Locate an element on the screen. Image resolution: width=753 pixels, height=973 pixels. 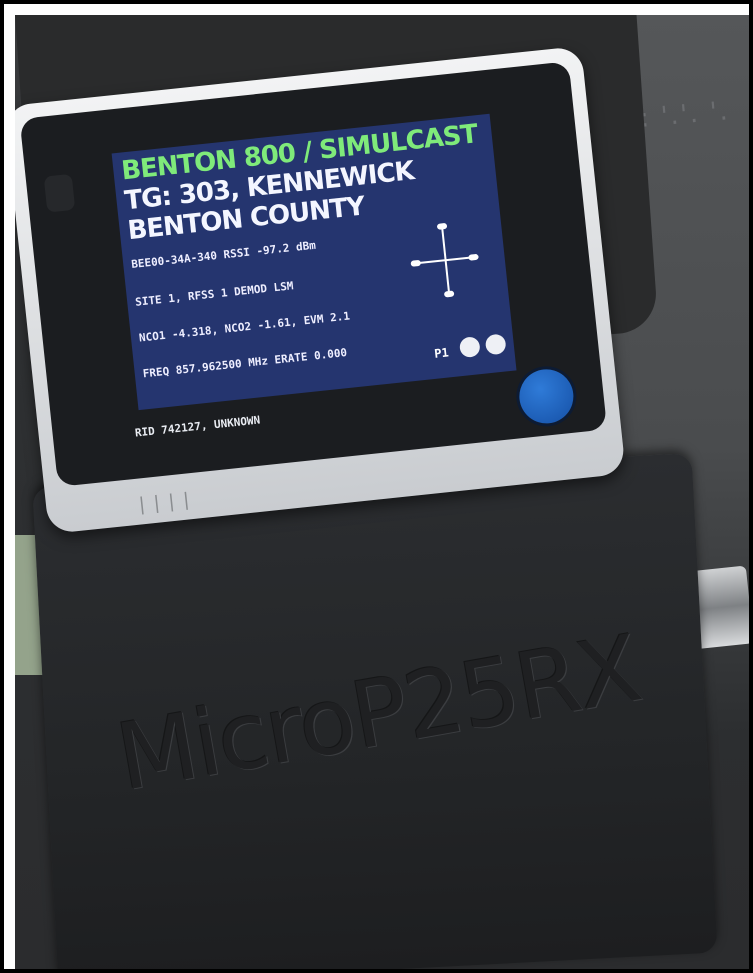
screen-rid-line: RID 742127, UNKNOWN is located at coordinates (197, 426).